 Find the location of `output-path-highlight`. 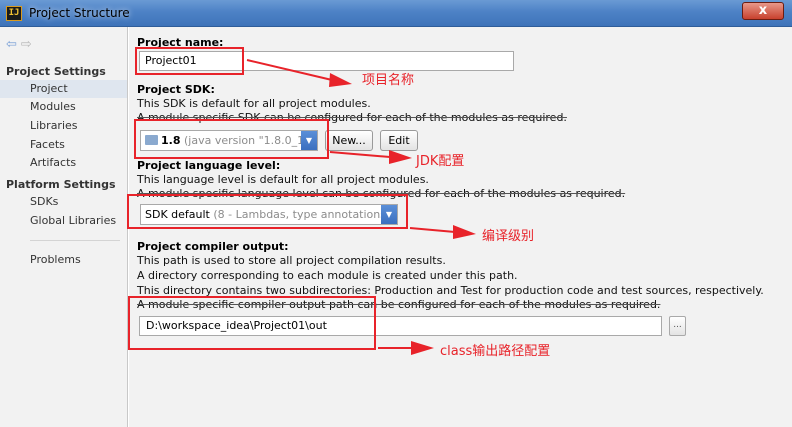

output-path-highlight is located at coordinates (252, 323).